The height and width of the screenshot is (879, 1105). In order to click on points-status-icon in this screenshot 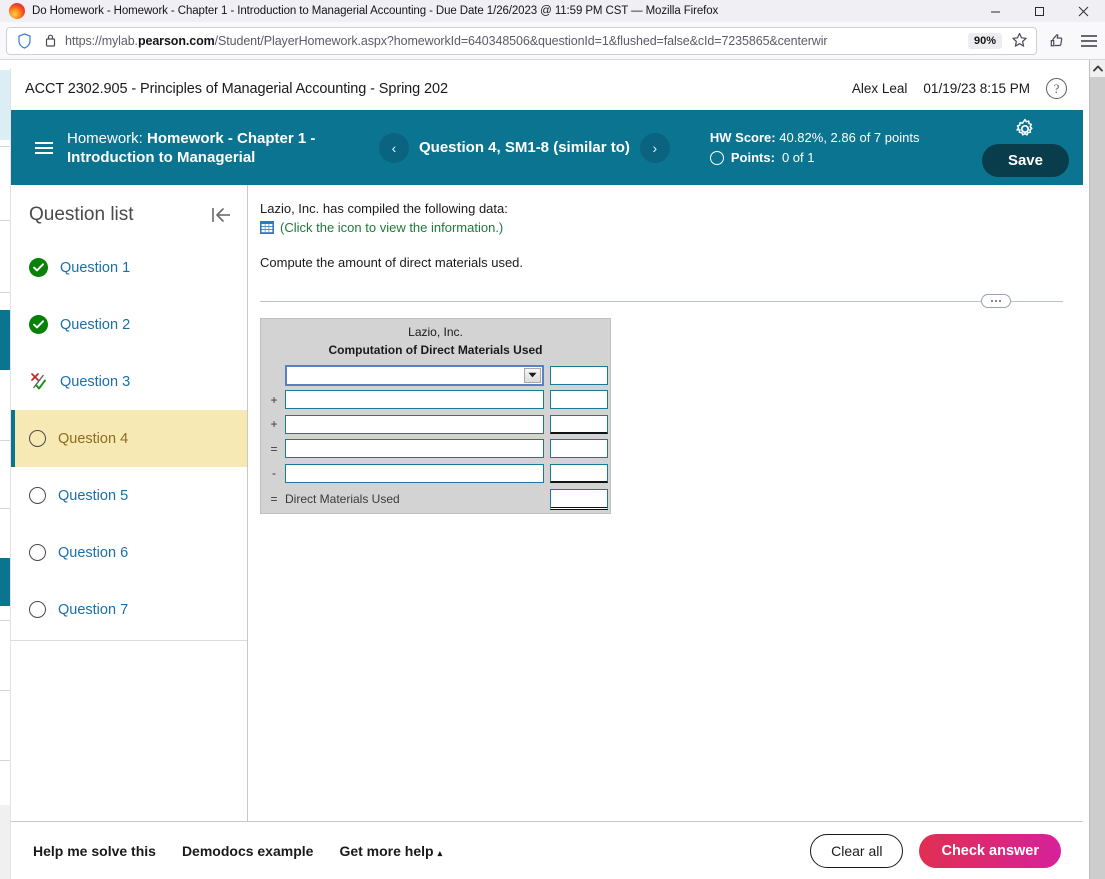, I will do `click(716, 157)`.